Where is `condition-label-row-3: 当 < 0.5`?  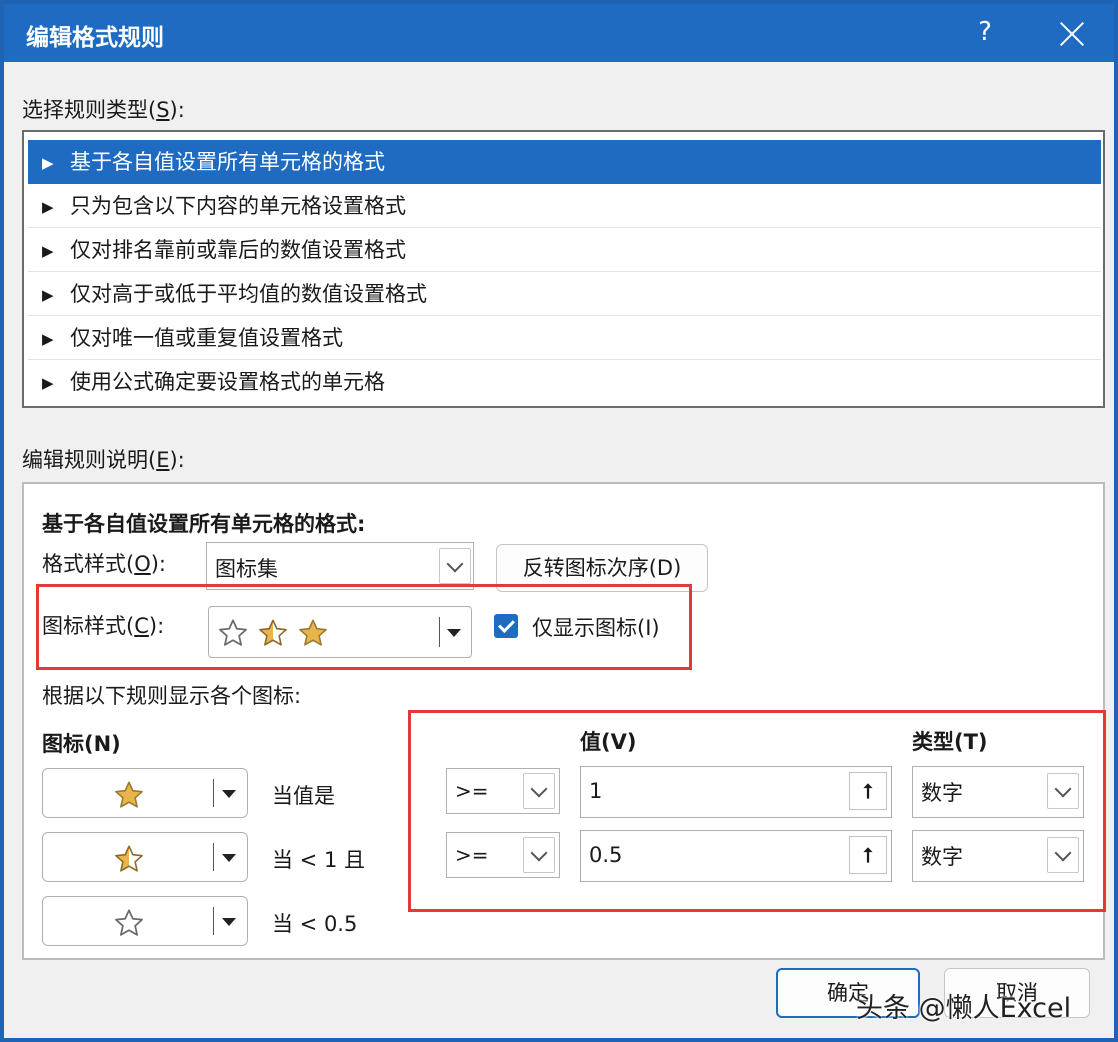
condition-label-row-3: 当 < 0.5 is located at coordinates (315, 924).